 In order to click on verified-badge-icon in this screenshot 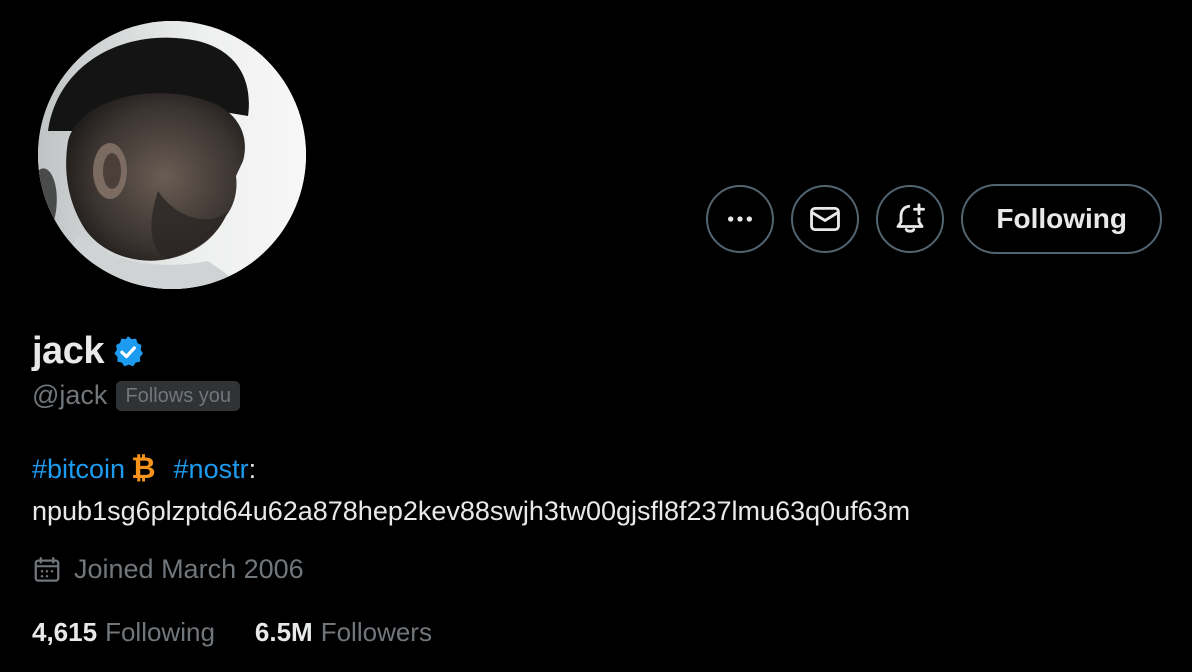, I will do `click(128, 352)`.